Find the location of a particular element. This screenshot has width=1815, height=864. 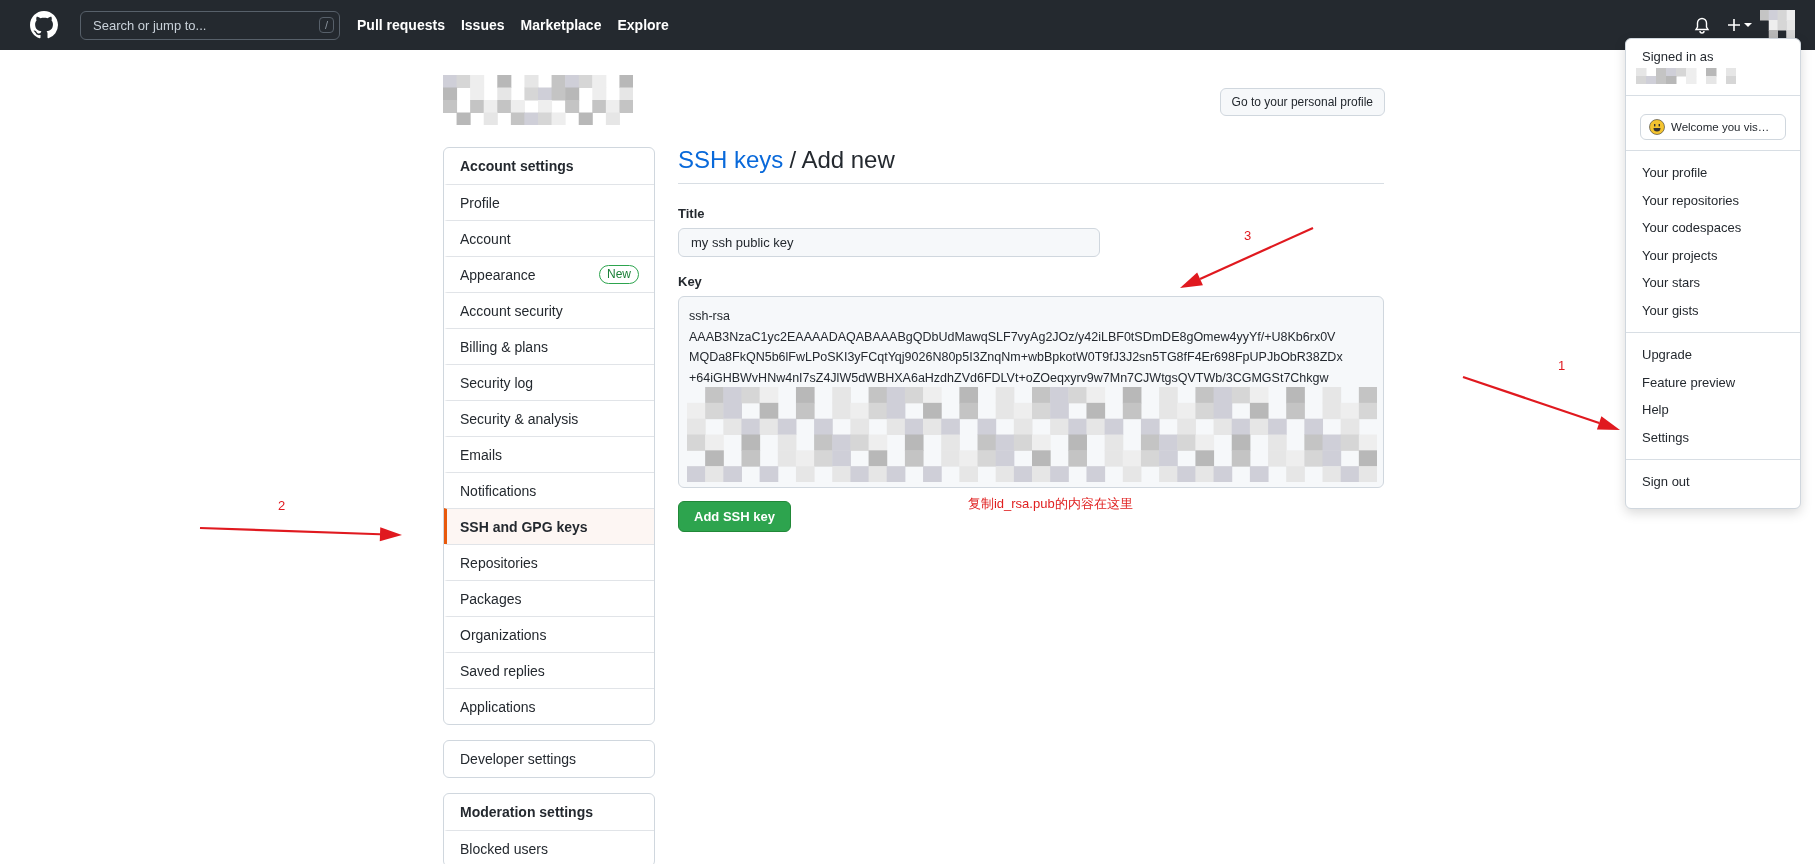

field-label: Key is located at coordinates (690, 281).